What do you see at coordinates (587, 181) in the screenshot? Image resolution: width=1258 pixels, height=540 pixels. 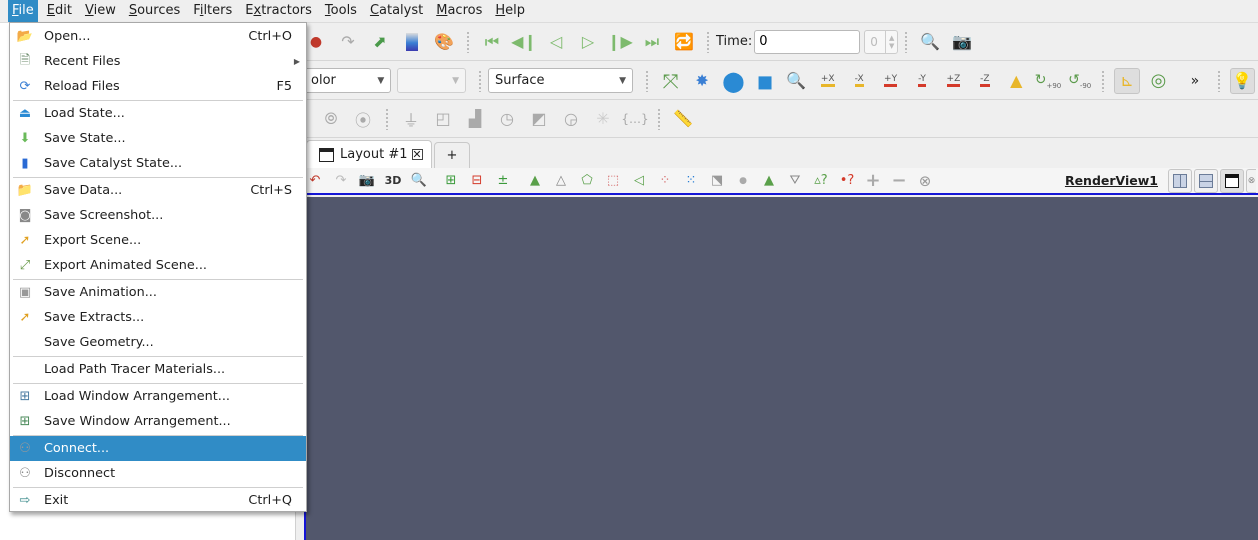 I see `select-cells-frustum-button: ⬠` at bounding box center [587, 181].